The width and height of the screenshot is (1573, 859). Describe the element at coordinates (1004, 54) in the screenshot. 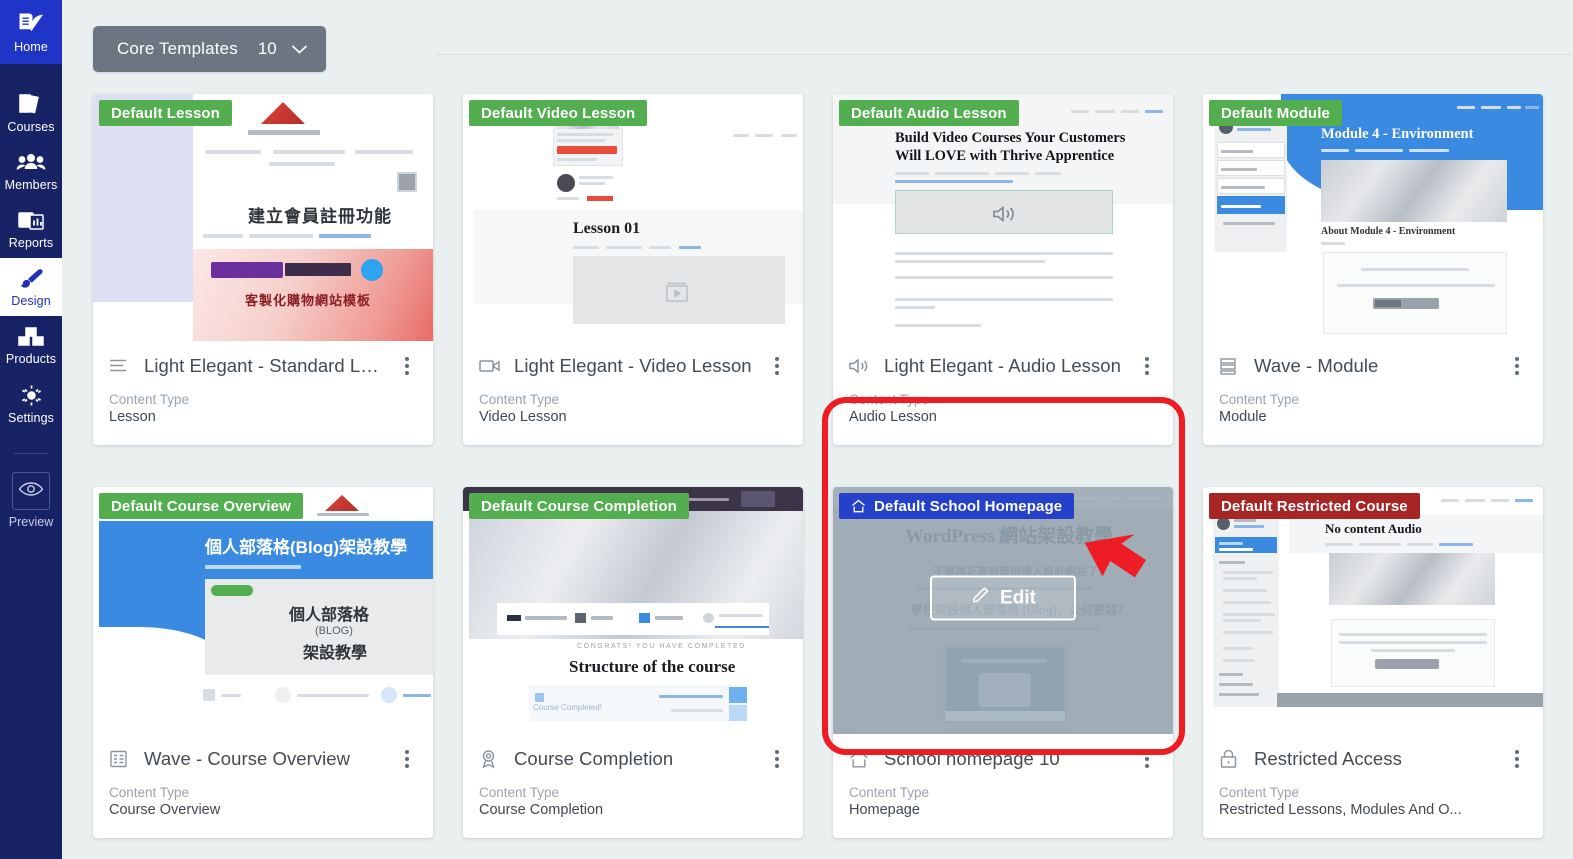

I see `toolbar-divider` at that location.